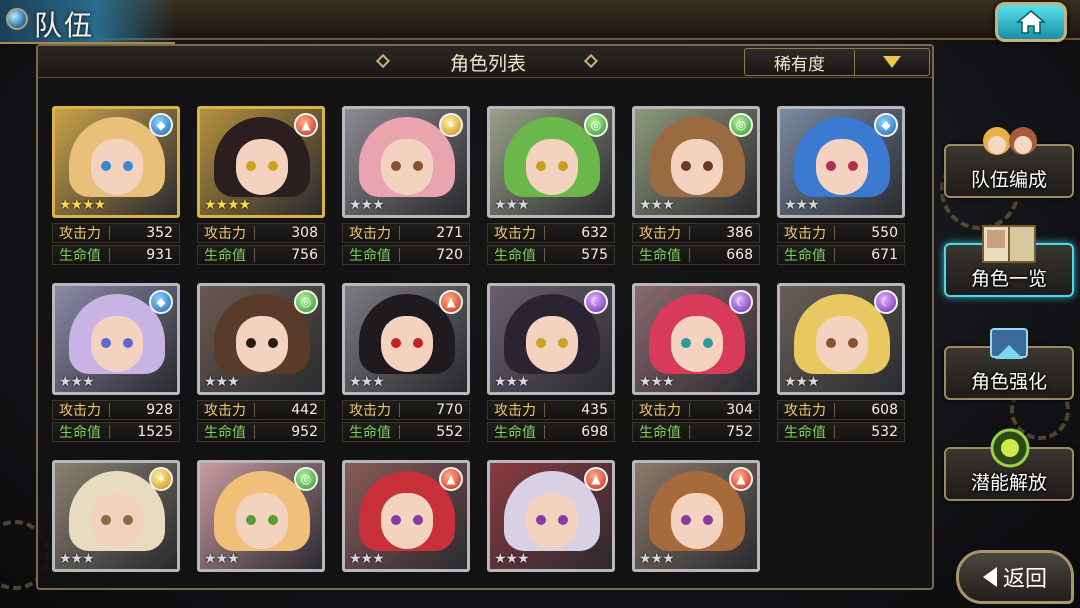 The width and height of the screenshot is (1080, 608). Describe the element at coordinates (739, 255) in the screenshot. I see `hp-stat-value: 668` at that location.